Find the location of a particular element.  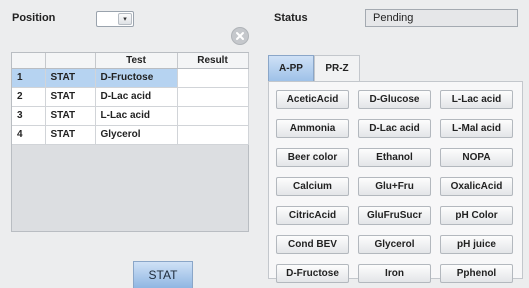

row-test: D-Lac acid is located at coordinates (136, 97).